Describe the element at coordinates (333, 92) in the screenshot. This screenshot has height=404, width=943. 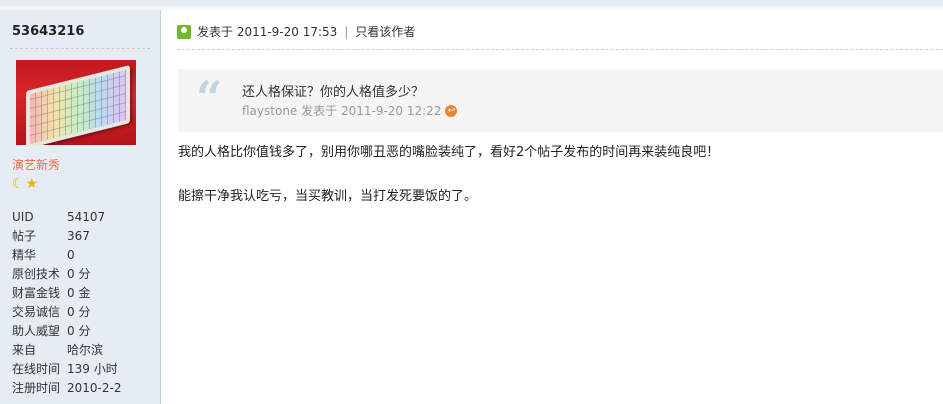
I see `quote-text: 还人格保证？你的人格值多少？` at that location.